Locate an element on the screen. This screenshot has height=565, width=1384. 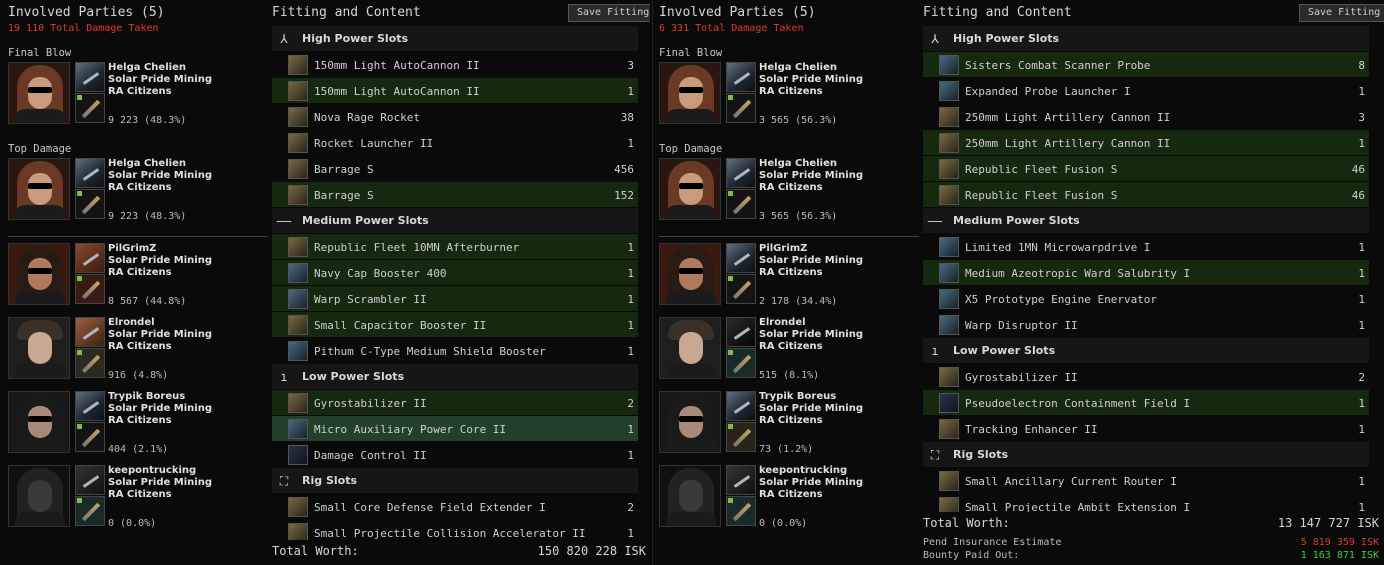
fitting-item-row: Gyrostabilizer II 2 is located at coordinates (455, 403).